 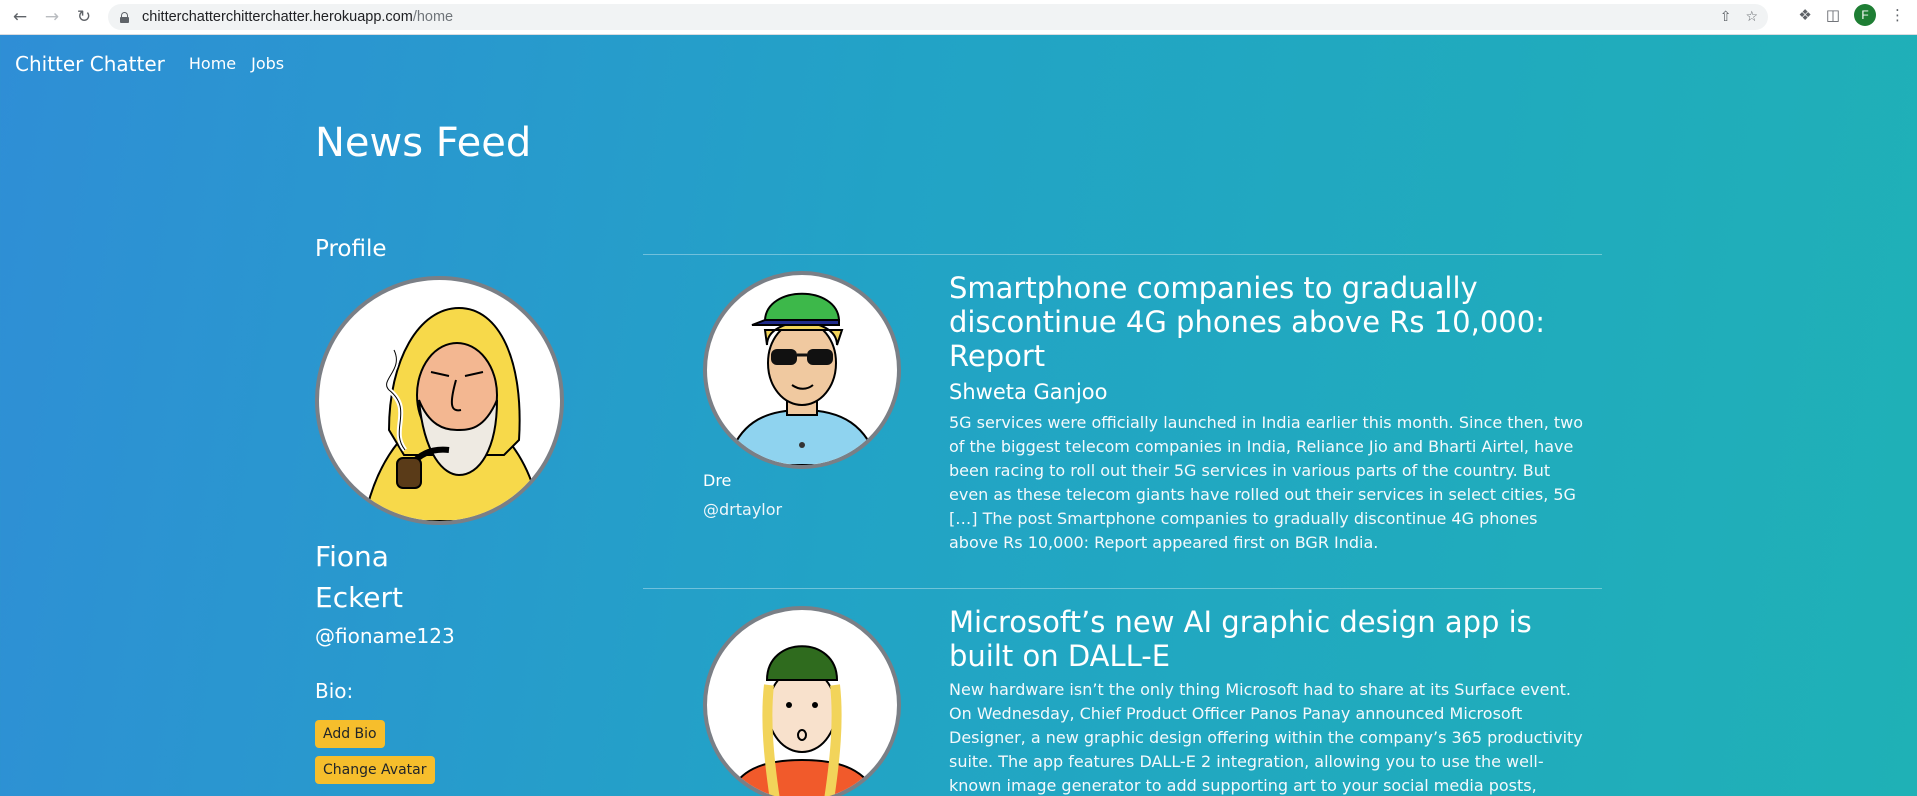 What do you see at coordinates (1804, 15) in the screenshot?
I see `extensions-icon: ❖` at bounding box center [1804, 15].